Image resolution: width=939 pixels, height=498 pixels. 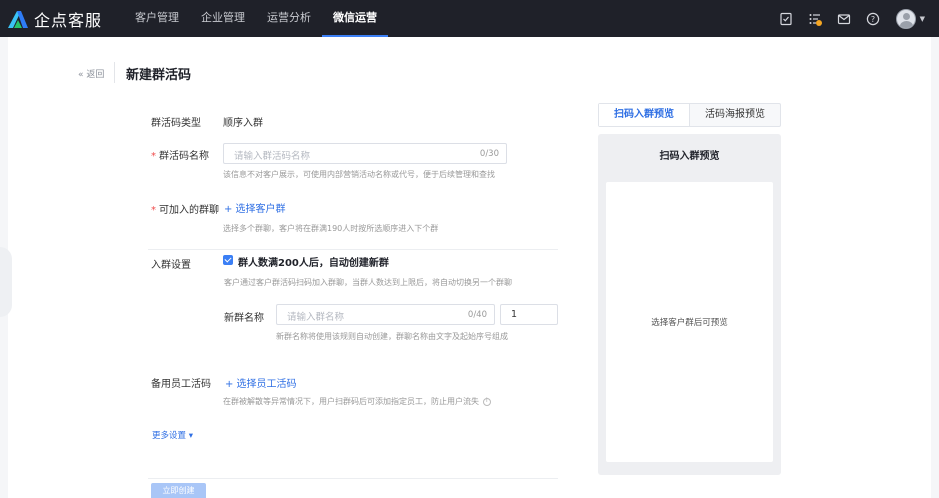 What do you see at coordinates (159, 75) in the screenshot?
I see `page-title: 新建群活码` at bounding box center [159, 75].